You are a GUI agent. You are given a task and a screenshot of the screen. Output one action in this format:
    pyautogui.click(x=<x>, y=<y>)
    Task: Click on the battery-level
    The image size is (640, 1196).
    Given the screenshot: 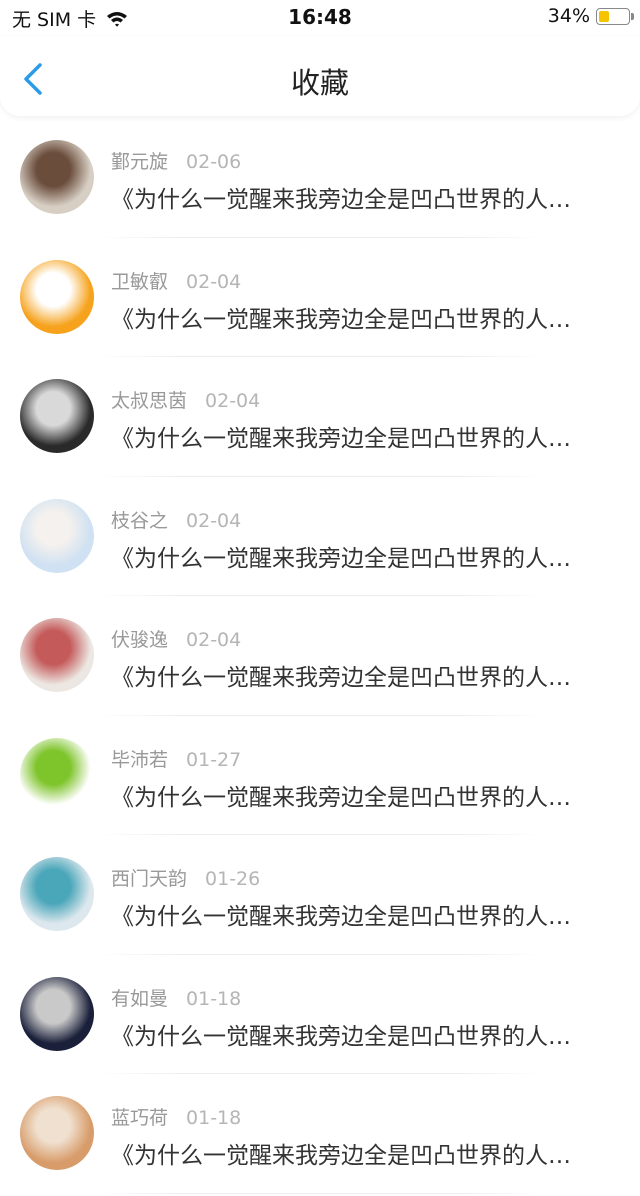 What is the action you would take?
    pyautogui.click(x=604, y=16)
    